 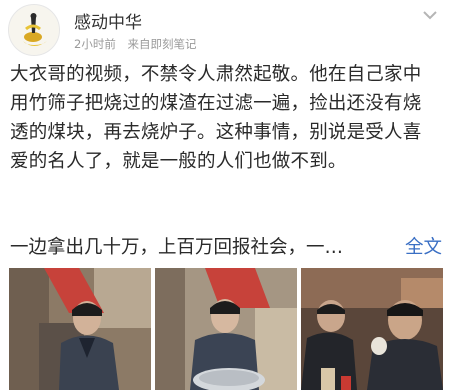 I want to click on post-preview-line: 一边拿出几十万，上百万回报社会，一… 全文, so click(x=226, y=247).